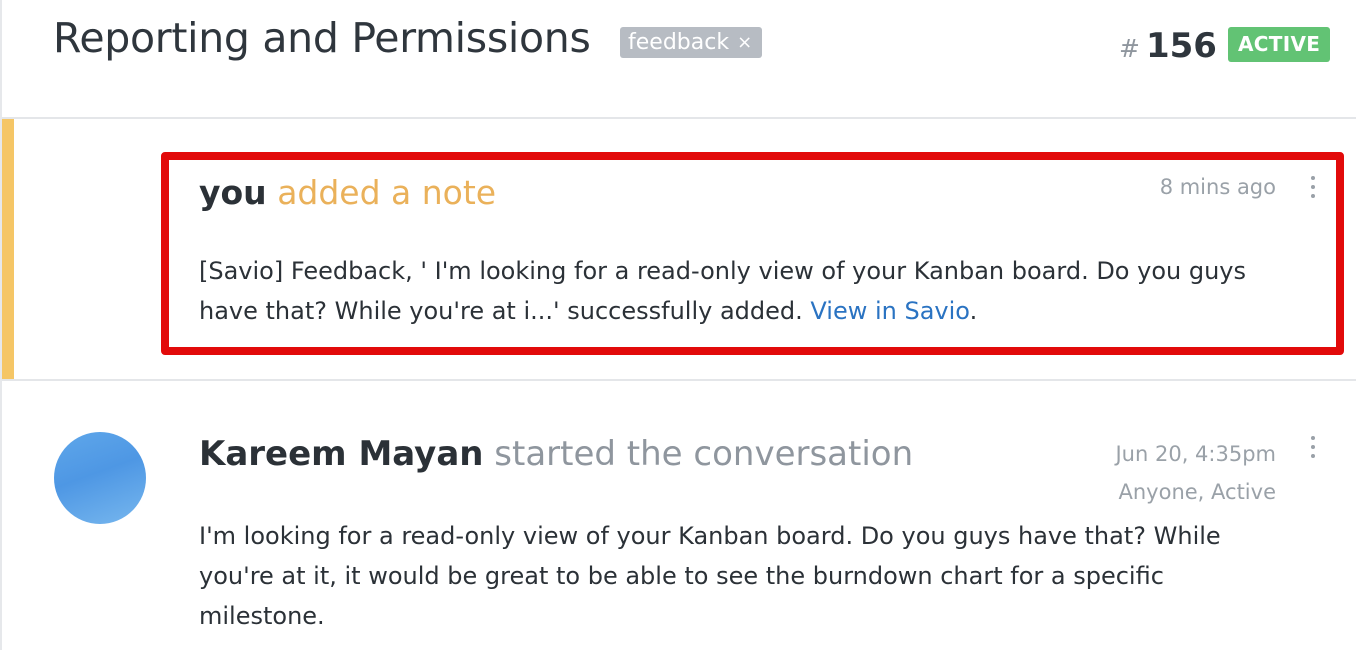 This screenshot has width=1356, height=650. Describe the element at coordinates (1169, 473) in the screenshot. I see `message-meta: Jun 20, 4:35pm Anyone, Active` at that location.